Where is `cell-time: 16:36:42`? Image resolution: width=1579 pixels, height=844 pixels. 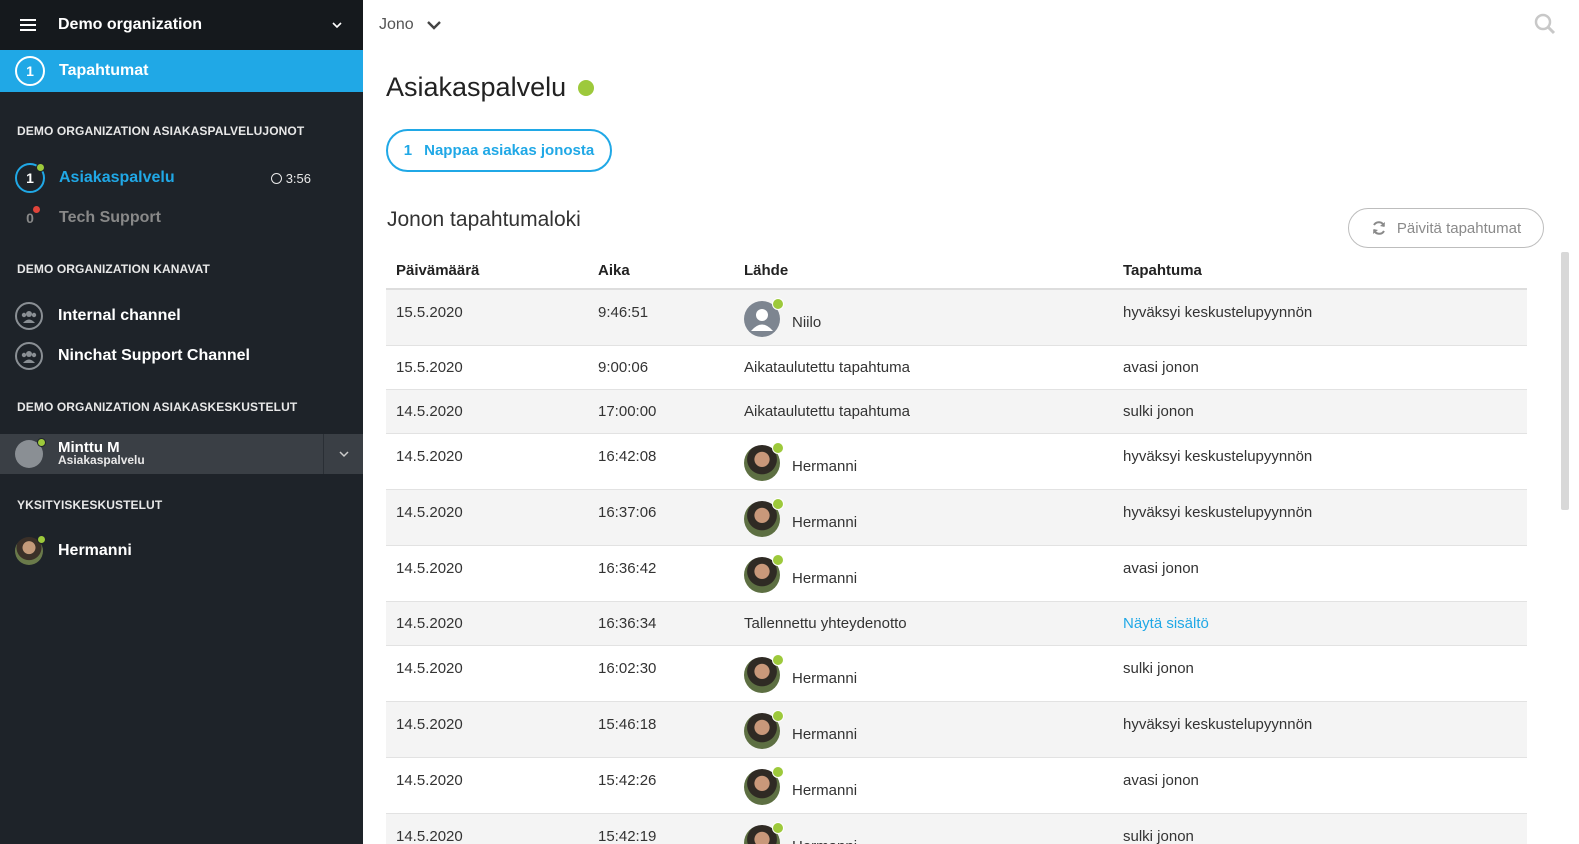
cell-time: 16:36:42 is located at coordinates (627, 568).